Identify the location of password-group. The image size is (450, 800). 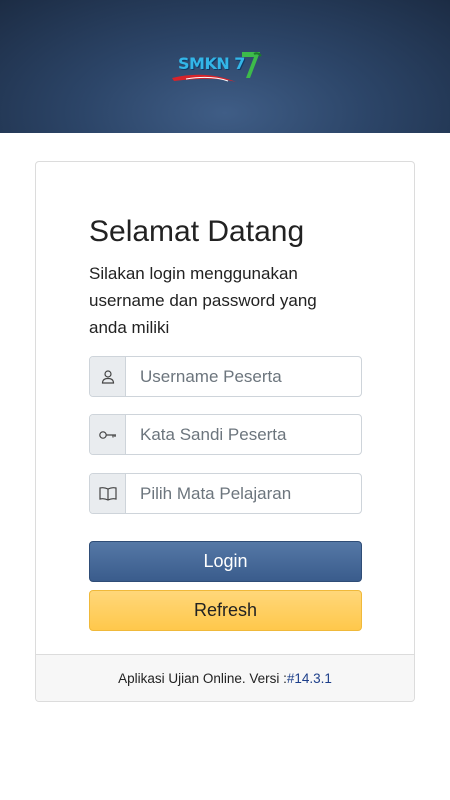
(225, 434).